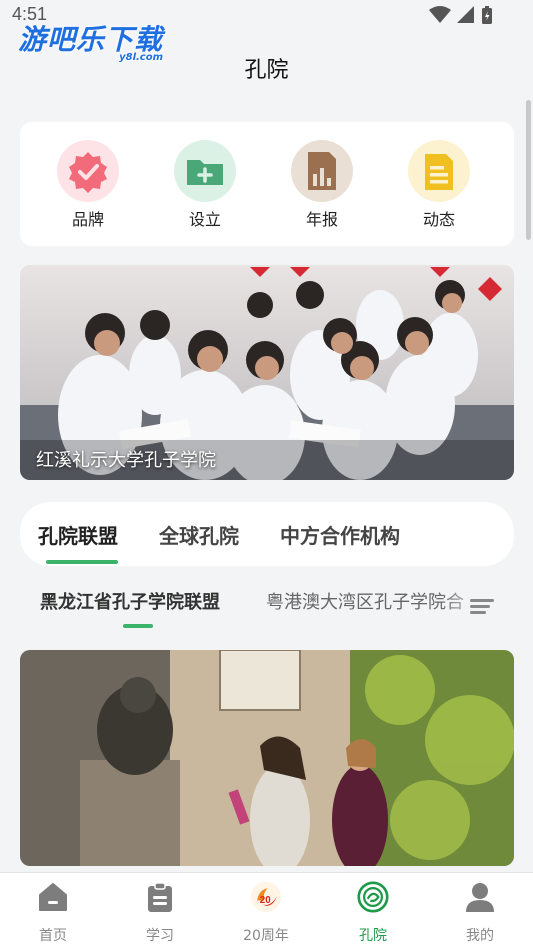  Describe the element at coordinates (265, 900) in the screenshot. I see `svg-text: 20` at that location.